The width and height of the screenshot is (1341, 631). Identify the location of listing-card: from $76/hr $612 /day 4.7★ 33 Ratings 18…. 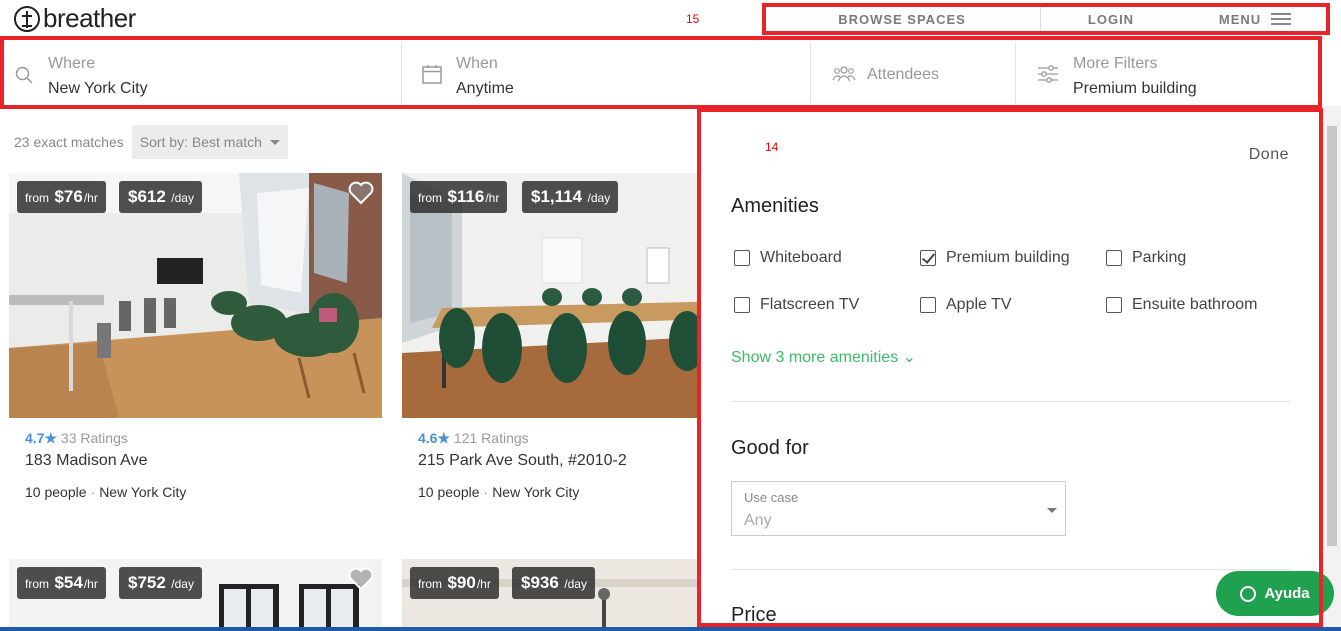
(195, 336).